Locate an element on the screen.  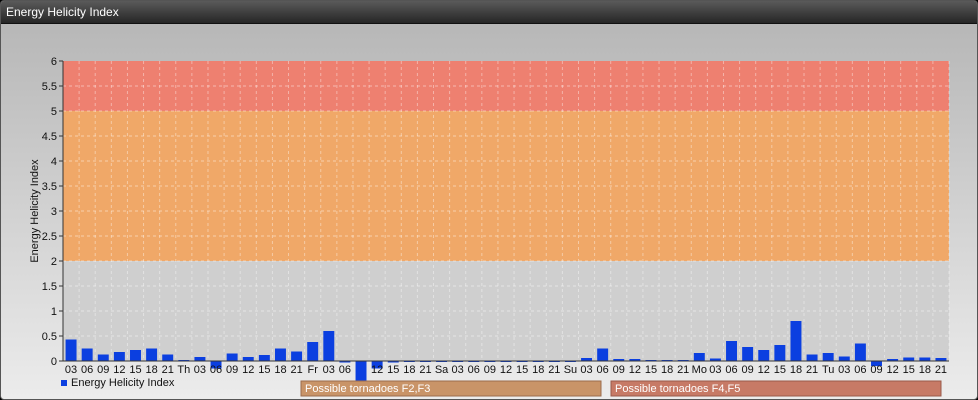
y-tick-label: 0 is located at coordinates (54, 362).